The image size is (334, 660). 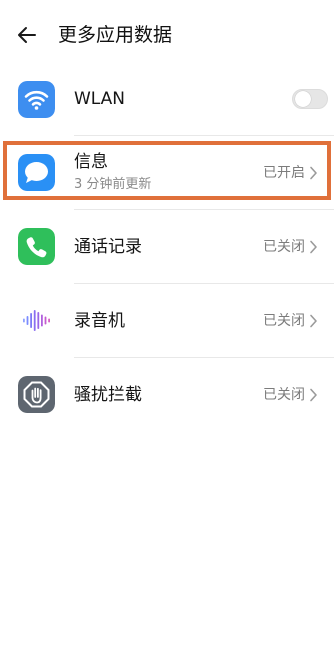 I want to click on status-text: 已开启, so click(x=284, y=173).